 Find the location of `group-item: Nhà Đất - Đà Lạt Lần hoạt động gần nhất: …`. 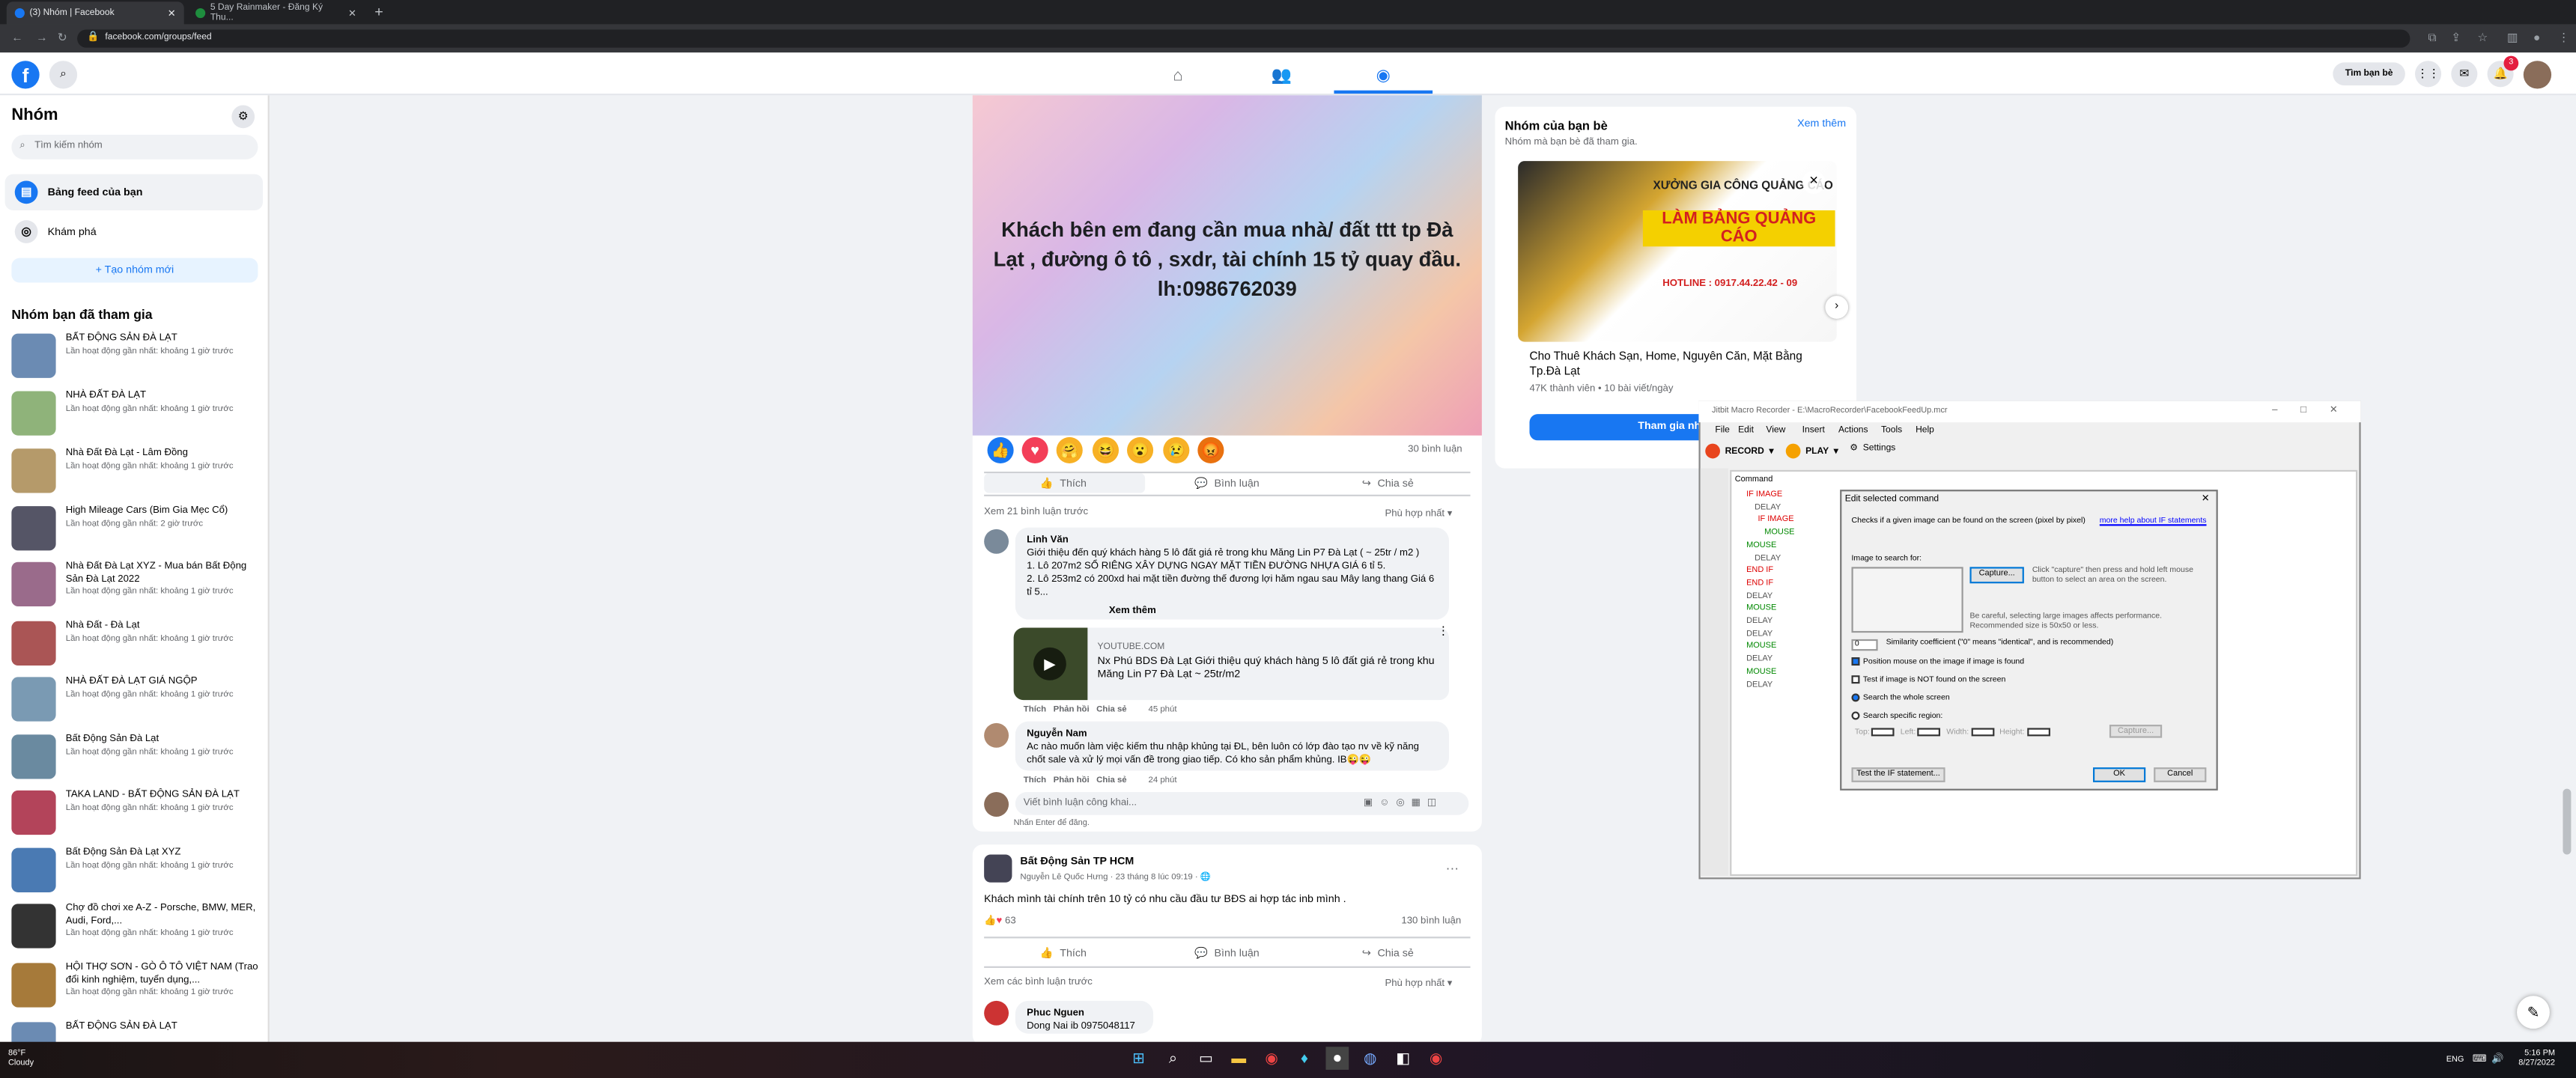

group-item: Nhà Đất - Đà Lạt Lần hoạt động gần nhất: … is located at coordinates (138, 646).